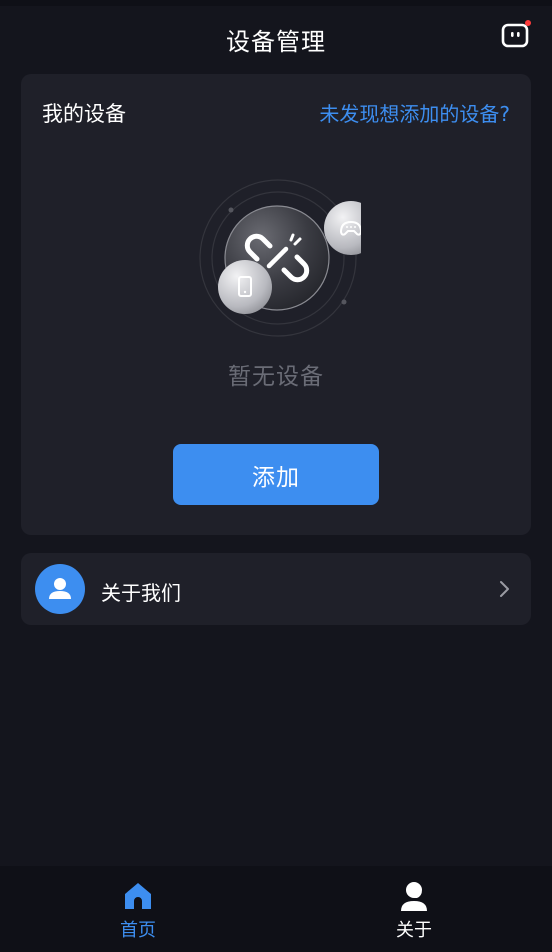 The width and height of the screenshot is (552, 952). I want to click on home-icon, so click(138, 896).